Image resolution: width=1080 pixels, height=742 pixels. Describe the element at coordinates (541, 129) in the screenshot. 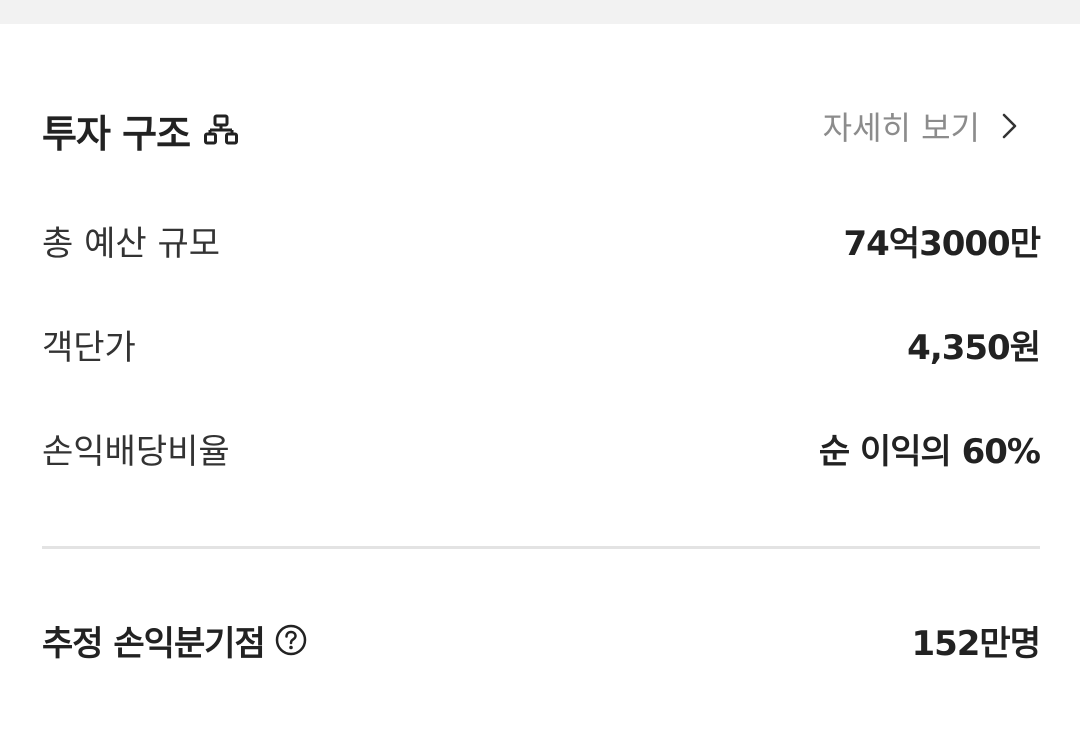

I see `section-header: 투자 구조 자세히 보기` at that location.